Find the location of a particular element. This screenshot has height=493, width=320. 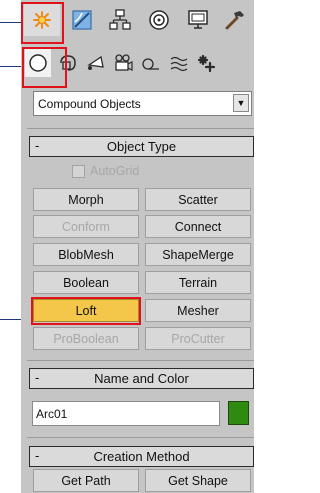

hierarchy-tab is located at coordinates (120, 20).